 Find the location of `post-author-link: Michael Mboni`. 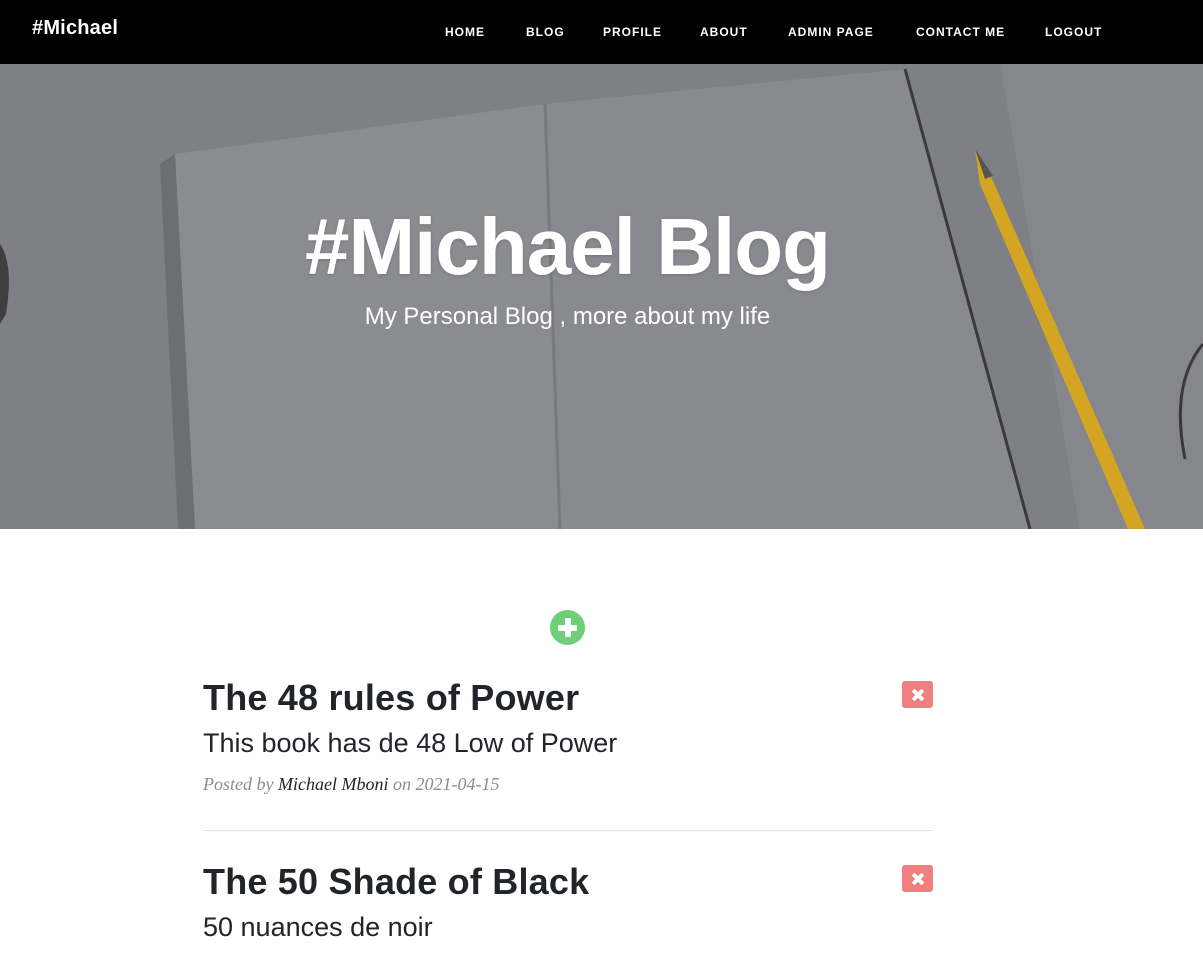

post-author-link: Michael Mboni is located at coordinates (333, 784).